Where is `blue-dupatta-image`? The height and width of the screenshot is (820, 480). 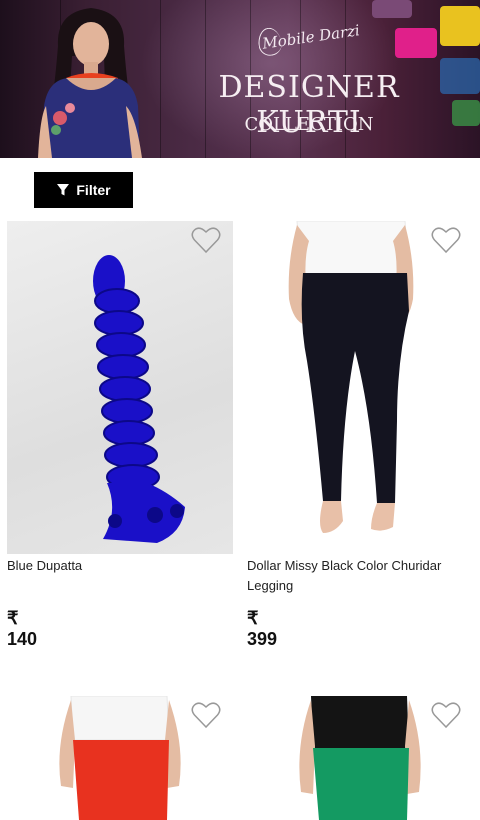 blue-dupatta-image is located at coordinates (139, 399).